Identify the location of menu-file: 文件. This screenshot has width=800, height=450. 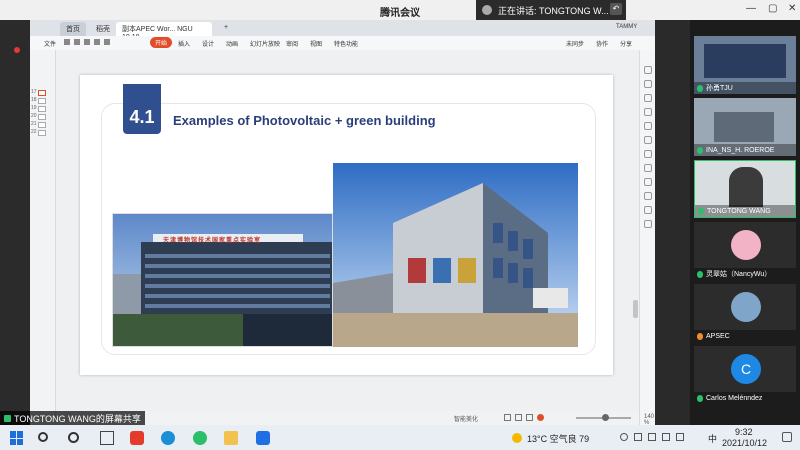
(50, 43).